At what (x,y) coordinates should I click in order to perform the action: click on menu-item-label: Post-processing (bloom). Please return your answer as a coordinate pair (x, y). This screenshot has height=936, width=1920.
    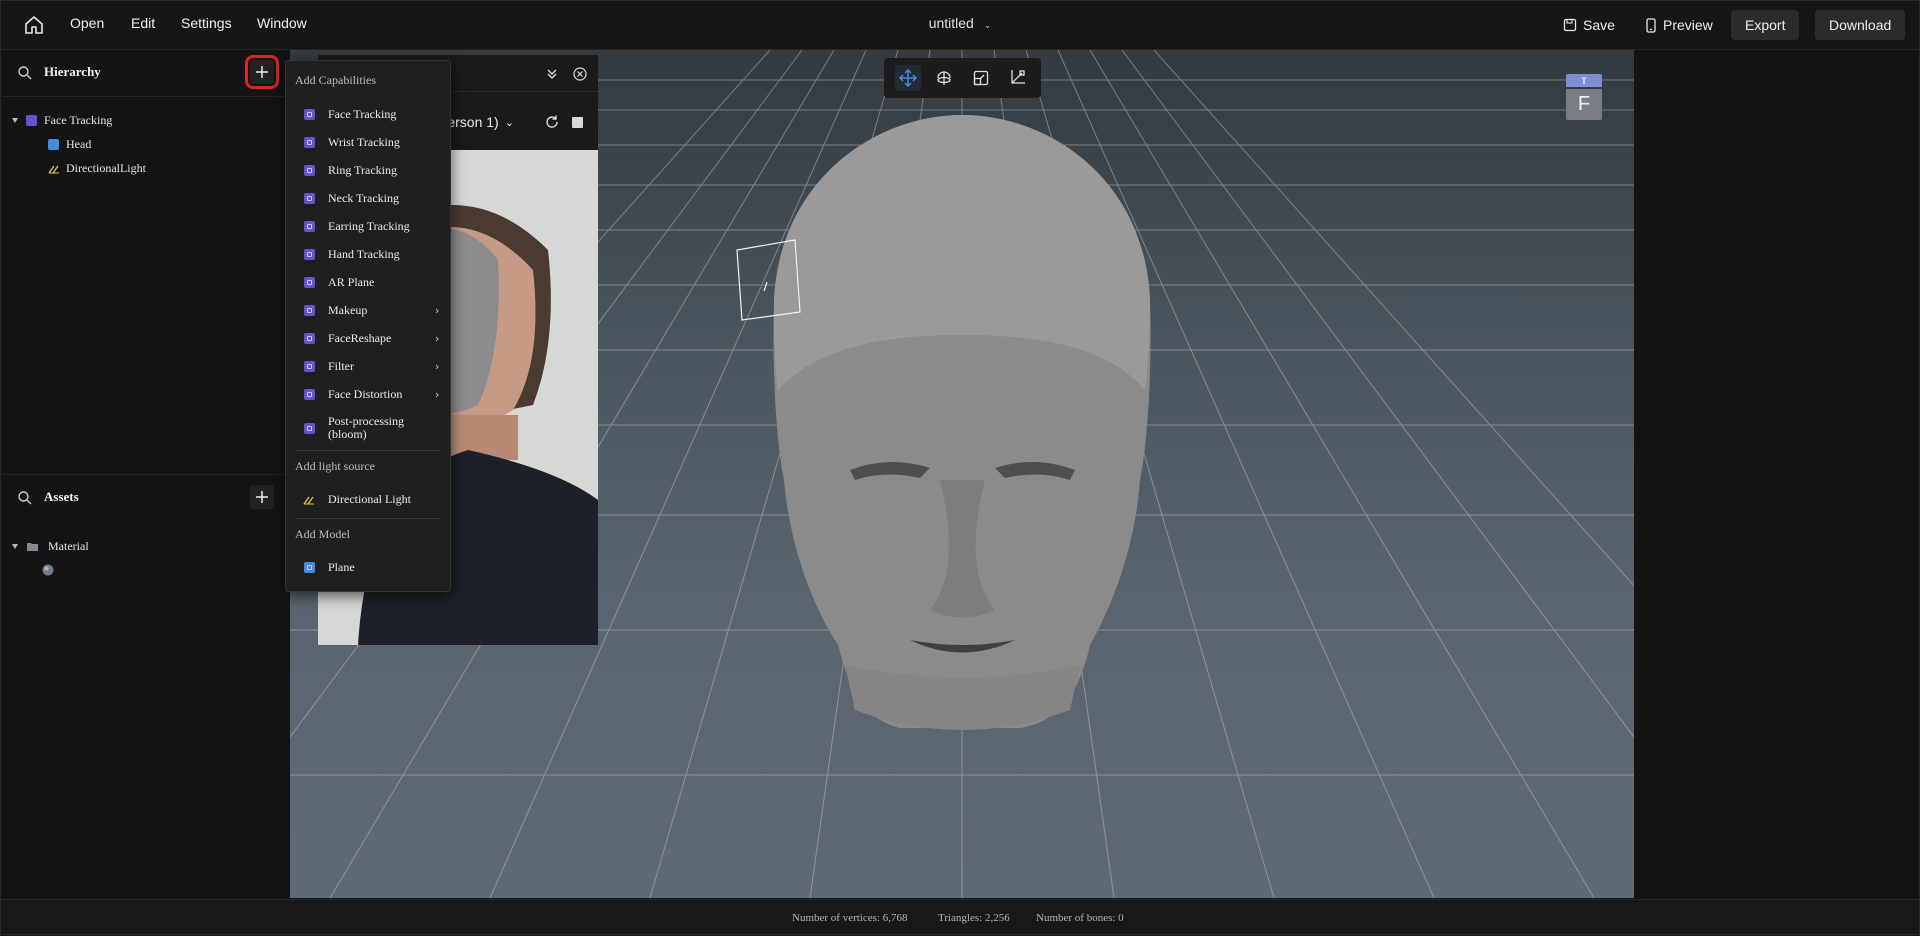
    Looking at the image, I should click on (366, 427).